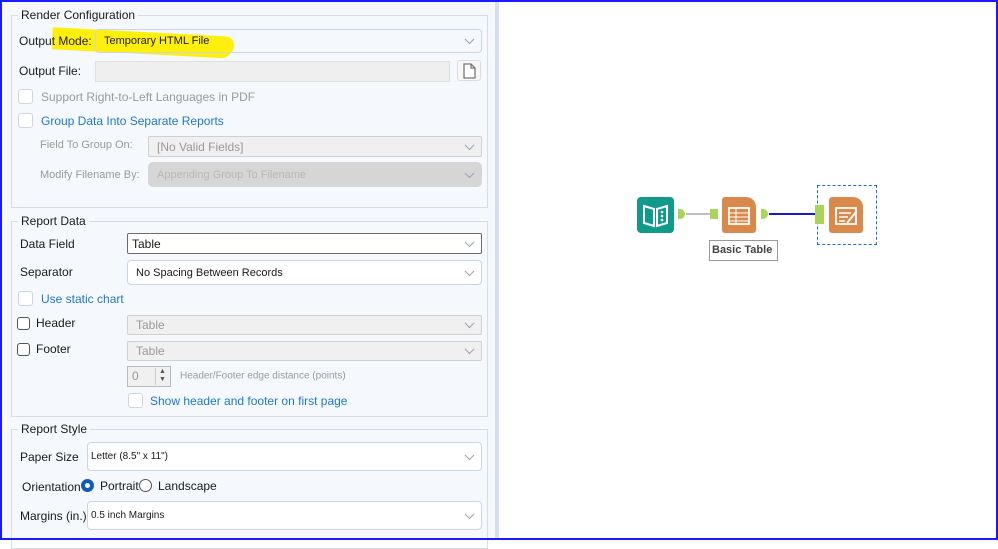  Describe the element at coordinates (128, 515) in the screenshot. I see `margins-value: 0.5 inch Margins` at that location.